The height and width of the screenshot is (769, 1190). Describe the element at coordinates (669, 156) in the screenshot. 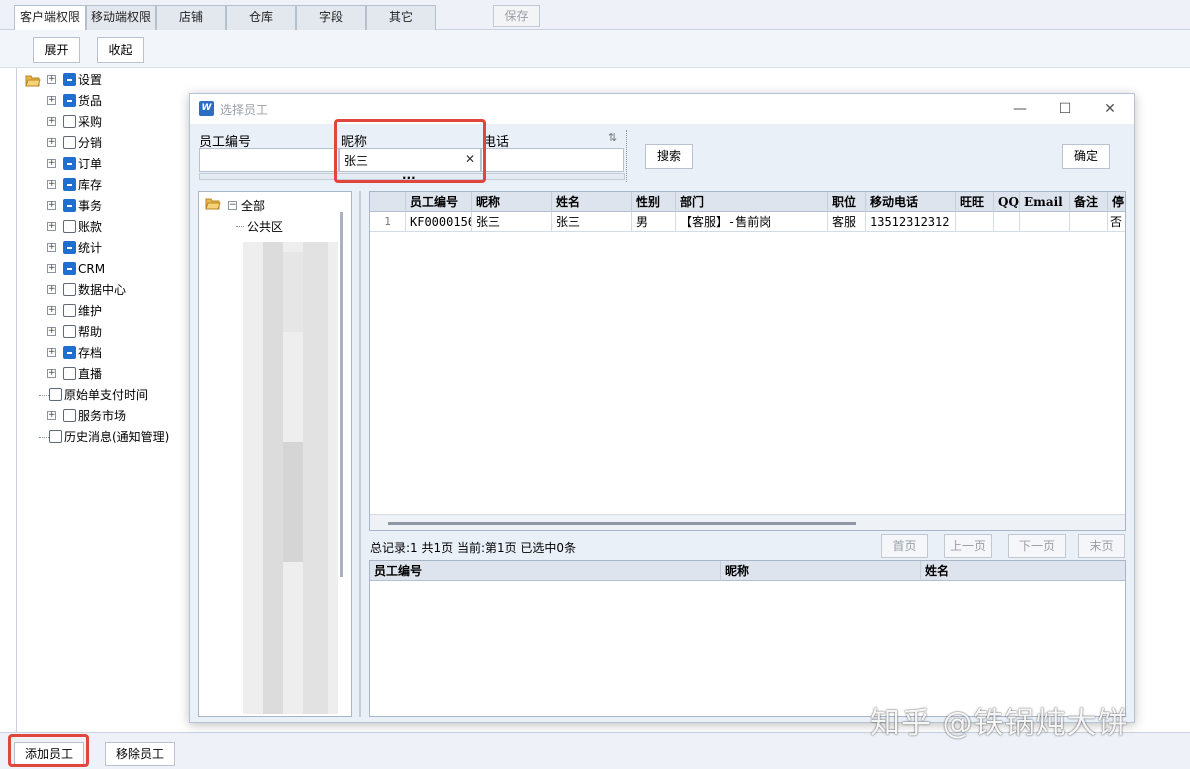

I see `search-button: 搜索` at that location.